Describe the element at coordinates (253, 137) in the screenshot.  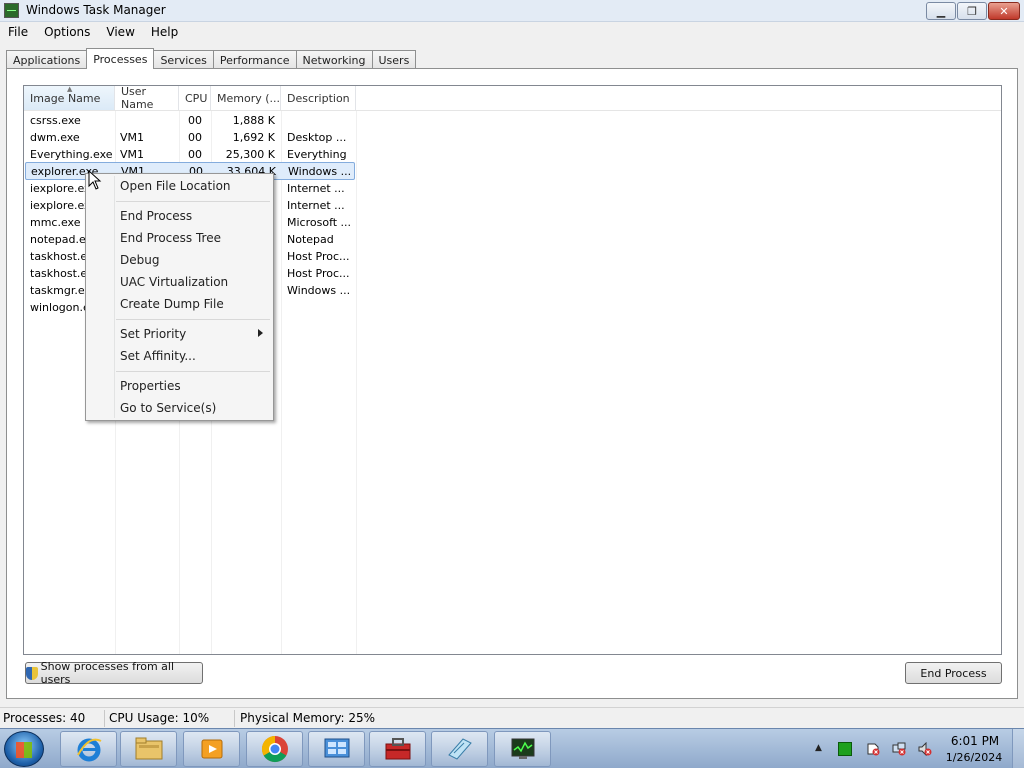
I see `process-memory: 1,692 K` at that location.